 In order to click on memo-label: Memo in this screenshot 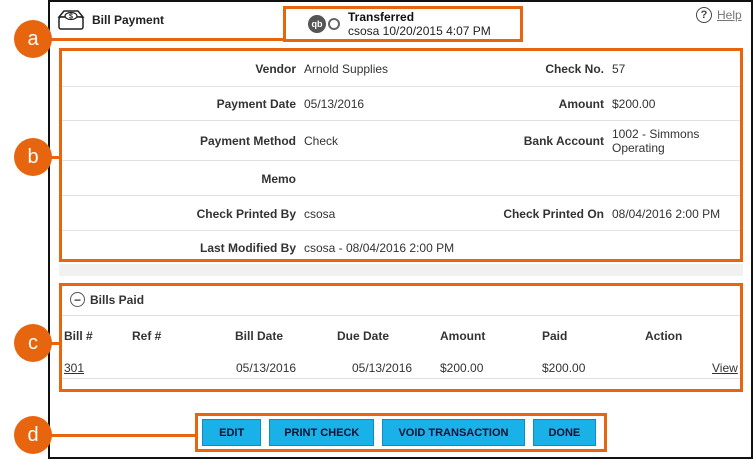, I will do `click(278, 179)`.